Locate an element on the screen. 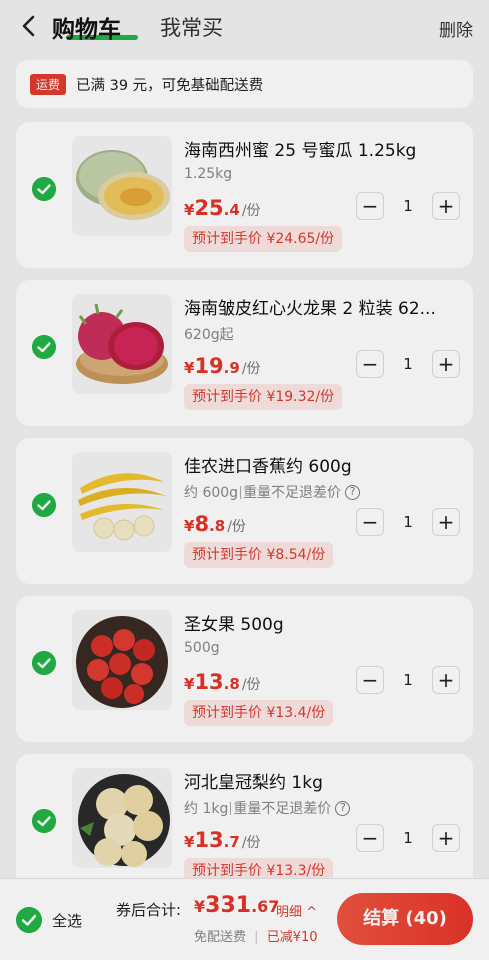  product-title: 海南西州蜜 25 号蜜瓜 1.25kg is located at coordinates (319, 148).